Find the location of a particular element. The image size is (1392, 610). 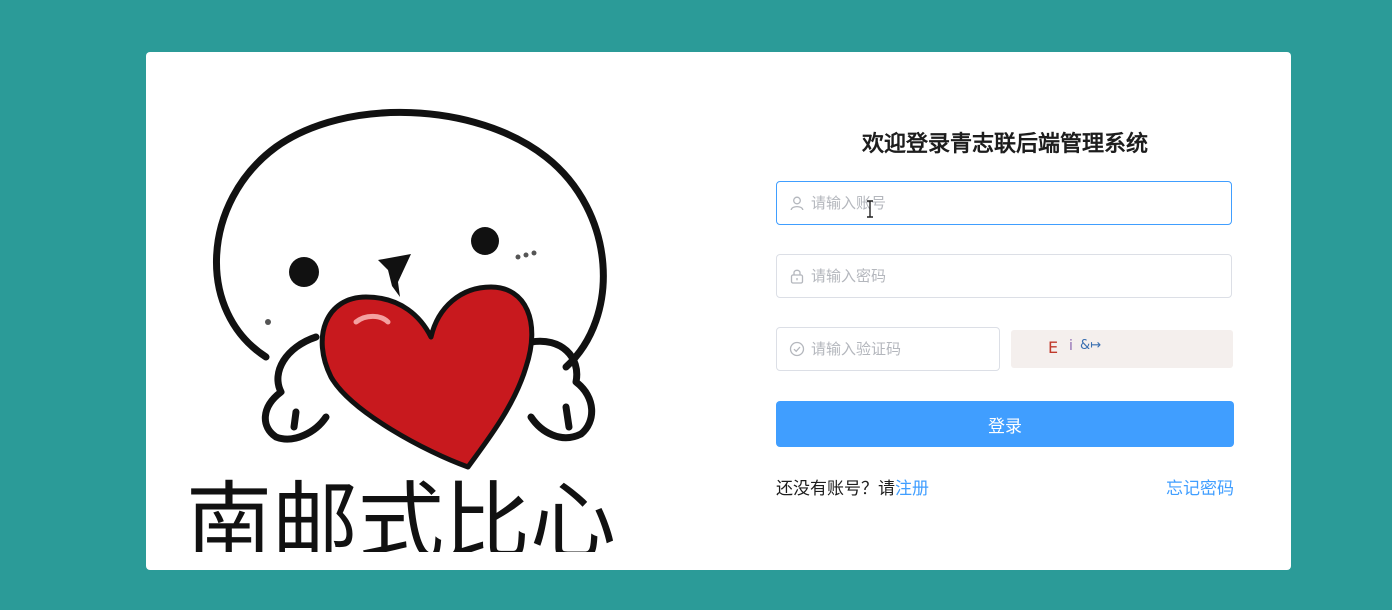

captcha-char: i is located at coordinates (1071, 346).